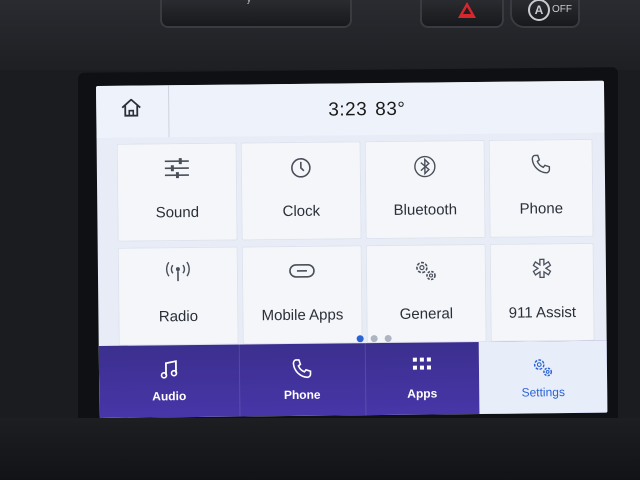 The width and height of the screenshot is (640, 480). What do you see at coordinates (169, 381) in the screenshot?
I see `nav-audio: Audio` at bounding box center [169, 381].